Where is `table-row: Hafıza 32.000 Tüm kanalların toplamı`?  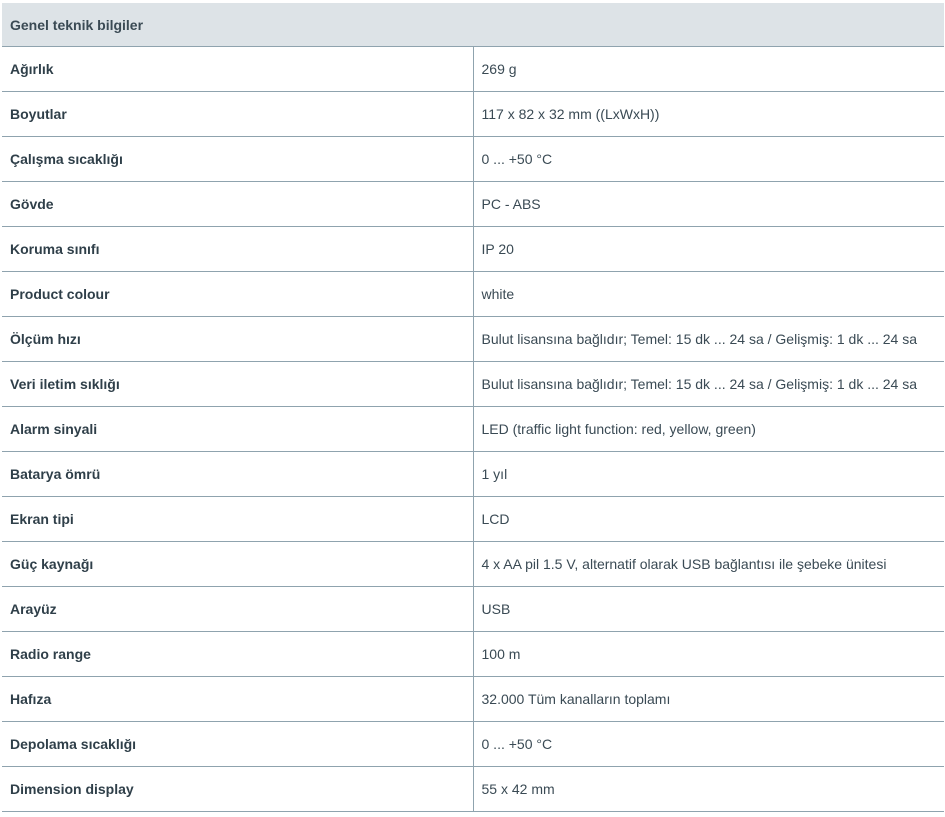 table-row: Hafıza 32.000 Tüm kanalların toplamı is located at coordinates (473, 699).